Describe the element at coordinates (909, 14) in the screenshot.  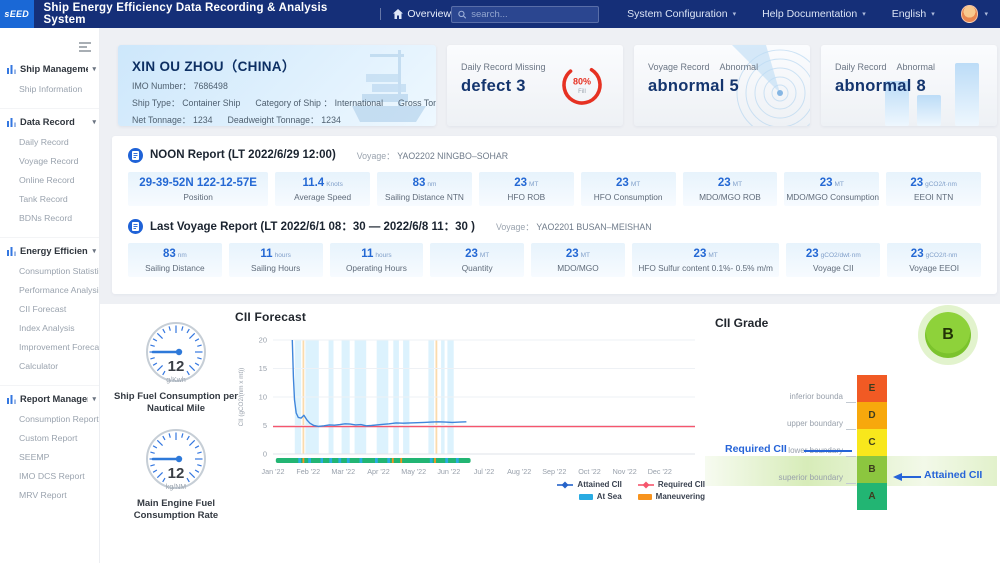
I see `menu-language-label: English` at that location.